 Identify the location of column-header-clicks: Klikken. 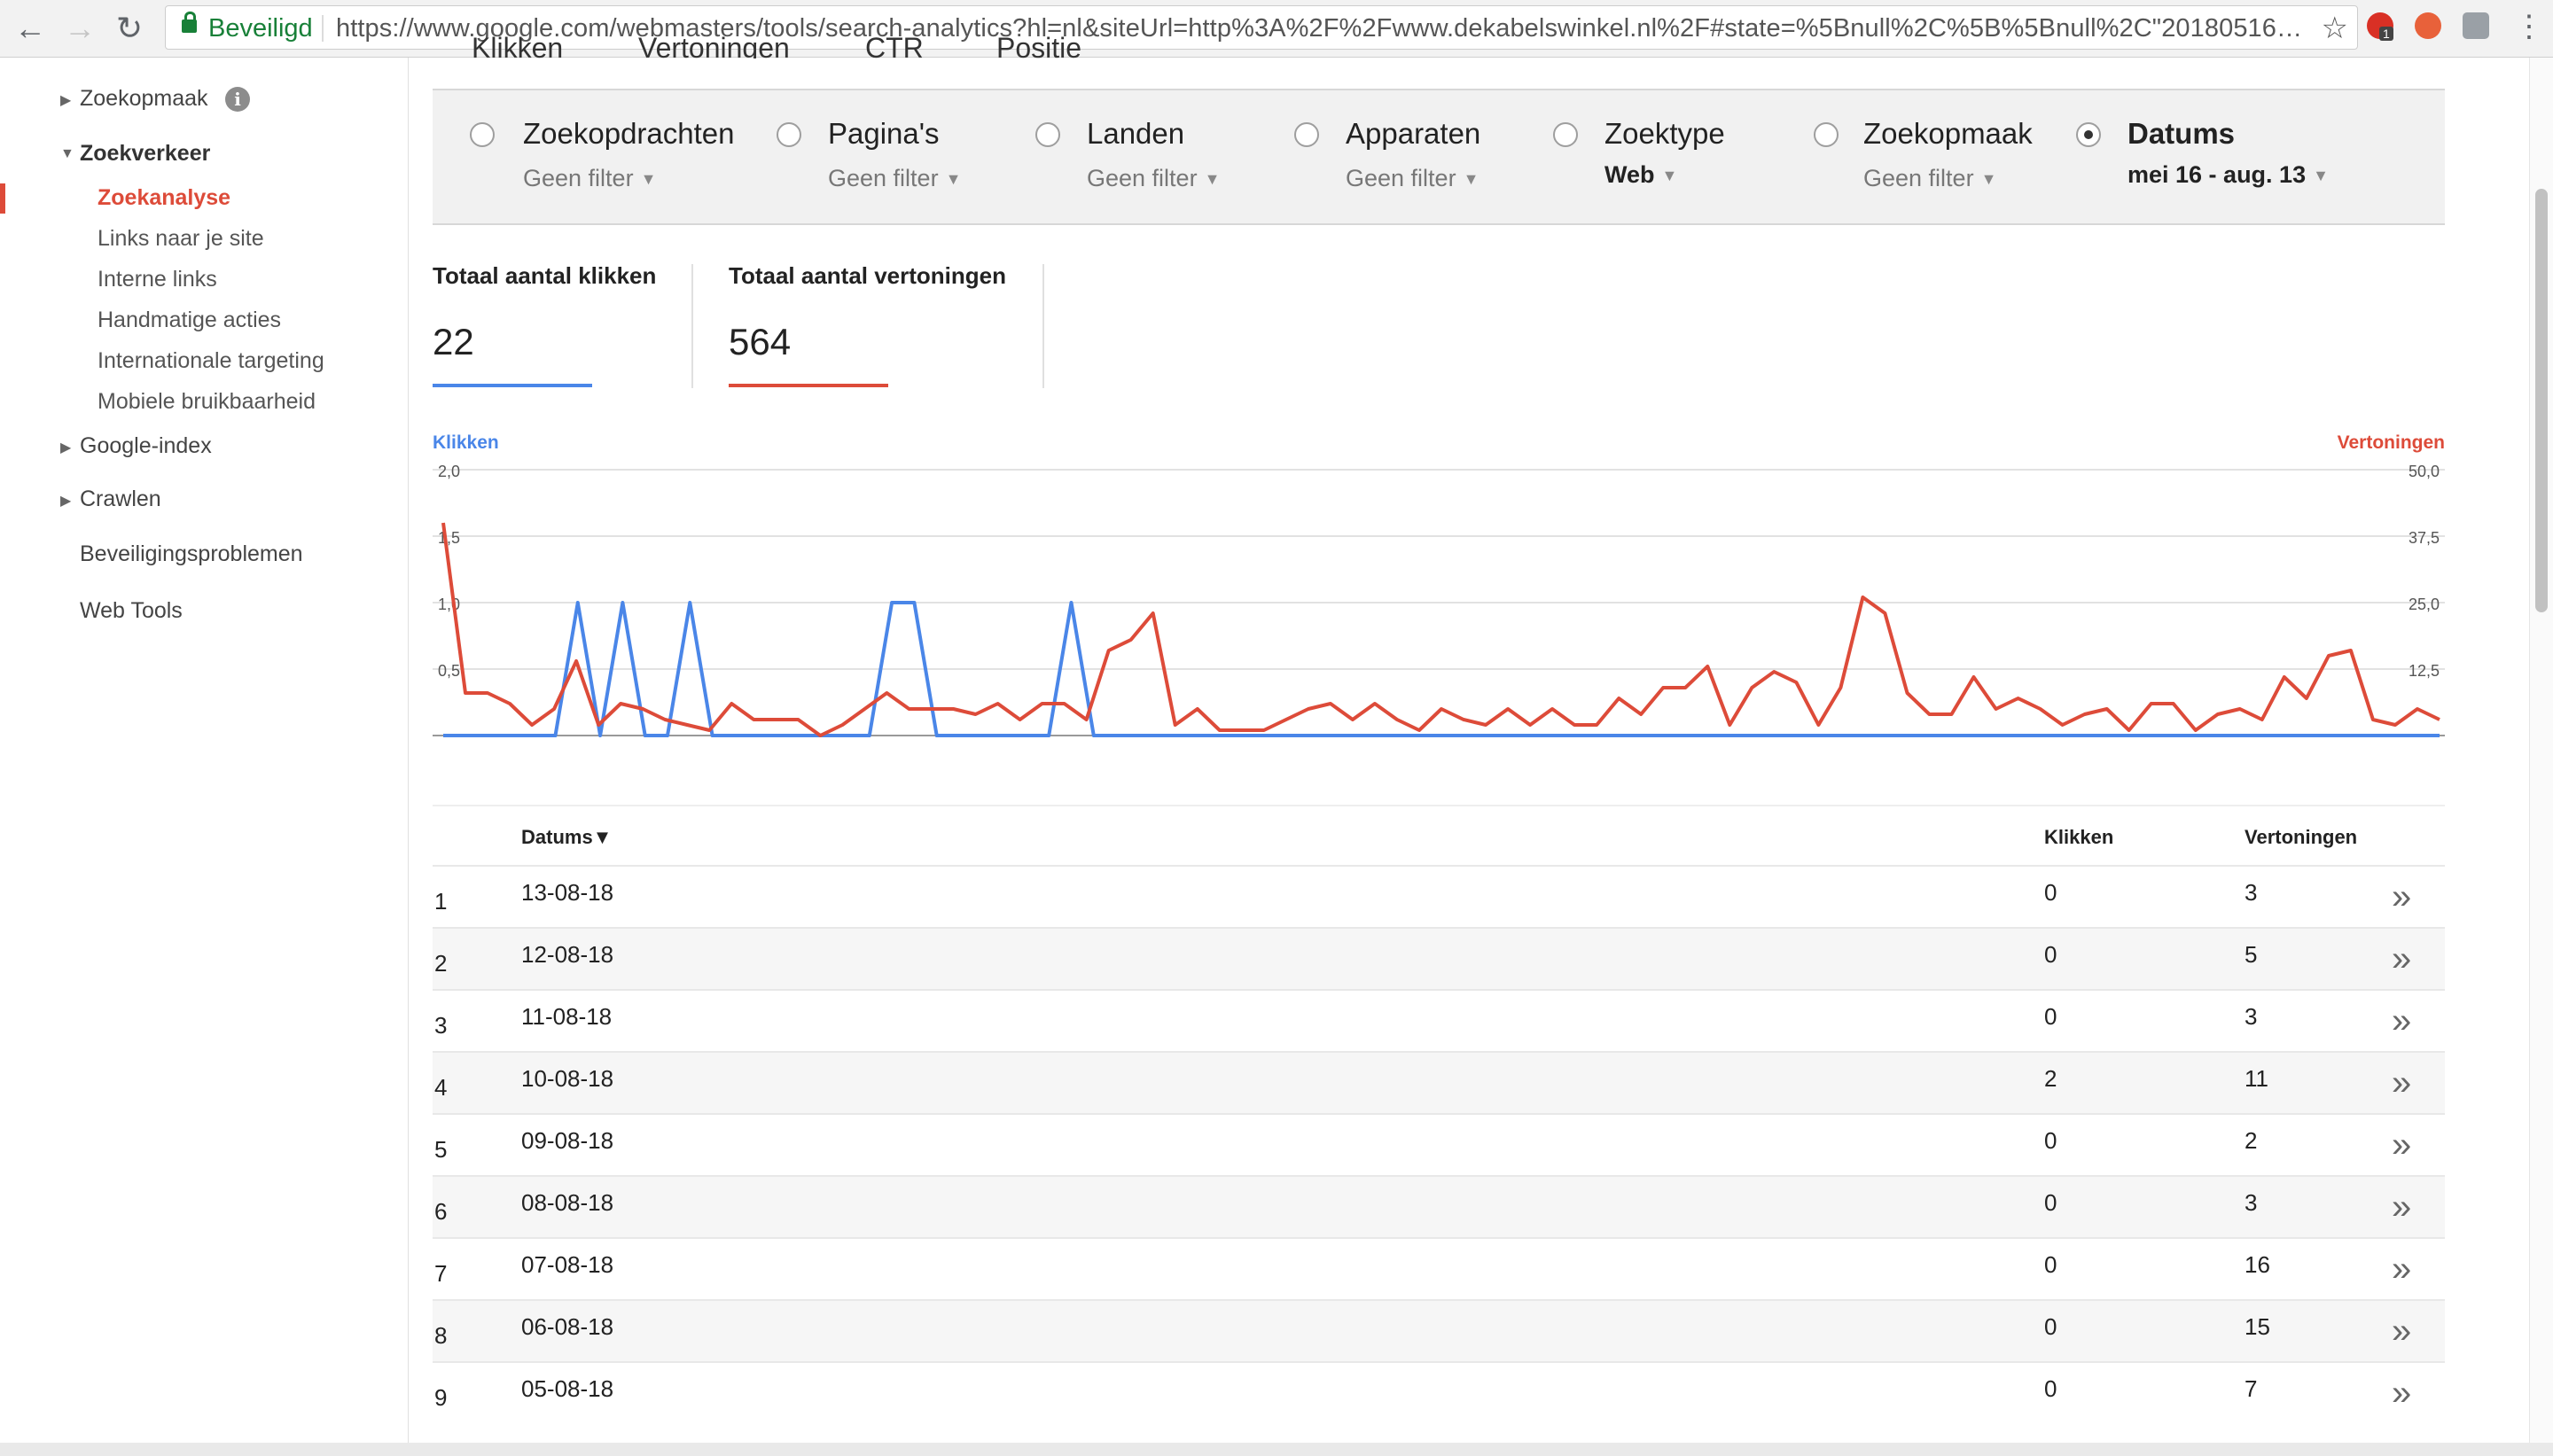
(2078, 837).